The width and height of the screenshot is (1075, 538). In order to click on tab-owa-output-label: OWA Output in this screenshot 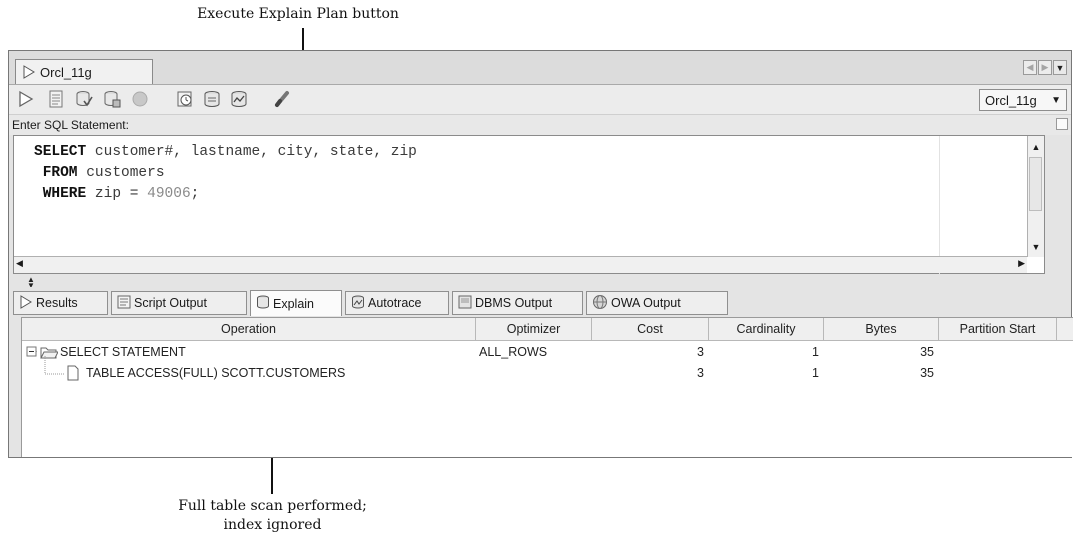, I will do `click(646, 303)`.